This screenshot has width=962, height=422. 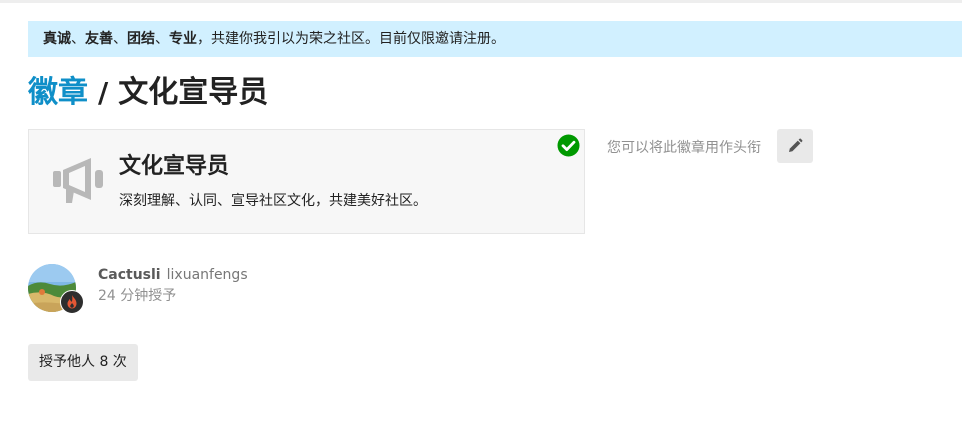 I want to click on page-title-text: 文化宣导员, so click(x=193, y=92).